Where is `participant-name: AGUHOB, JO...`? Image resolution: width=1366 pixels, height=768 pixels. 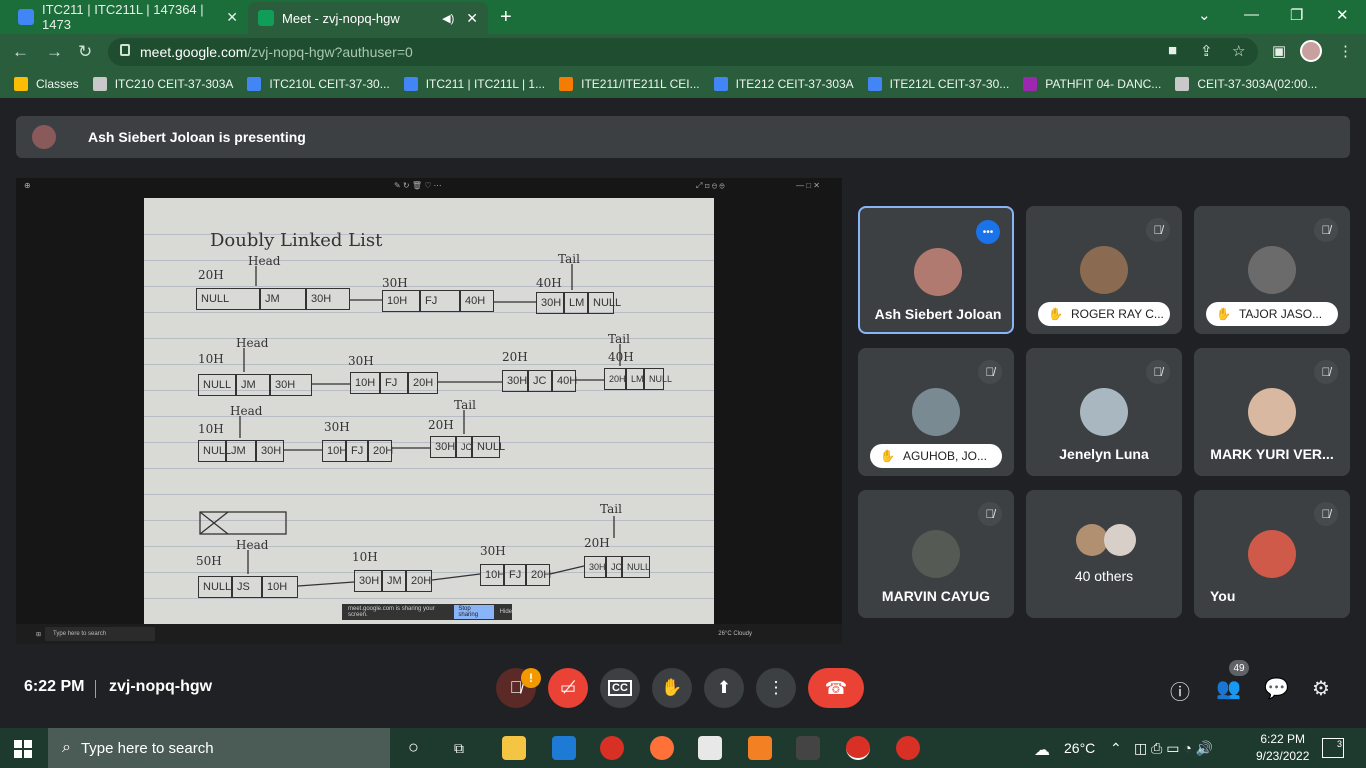
participant-name: AGUHOB, JO... is located at coordinates (944, 456).